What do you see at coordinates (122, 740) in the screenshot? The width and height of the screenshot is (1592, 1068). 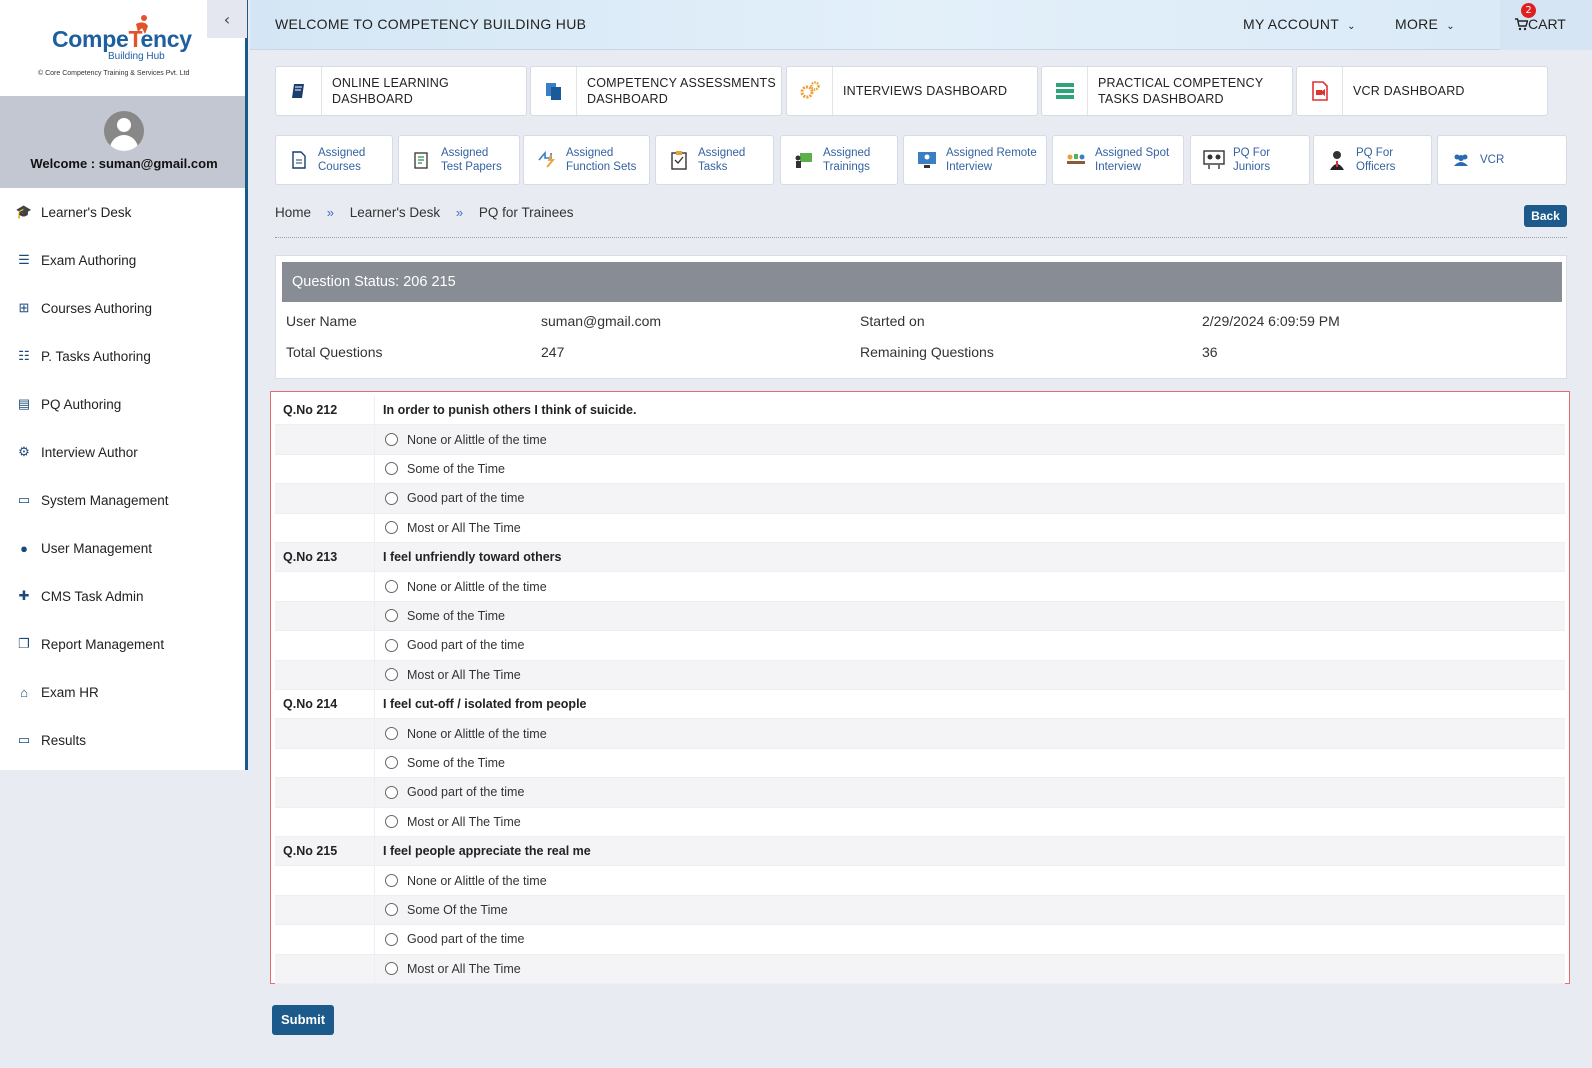 I see `sidebar-item-results: ▭ Results` at bounding box center [122, 740].